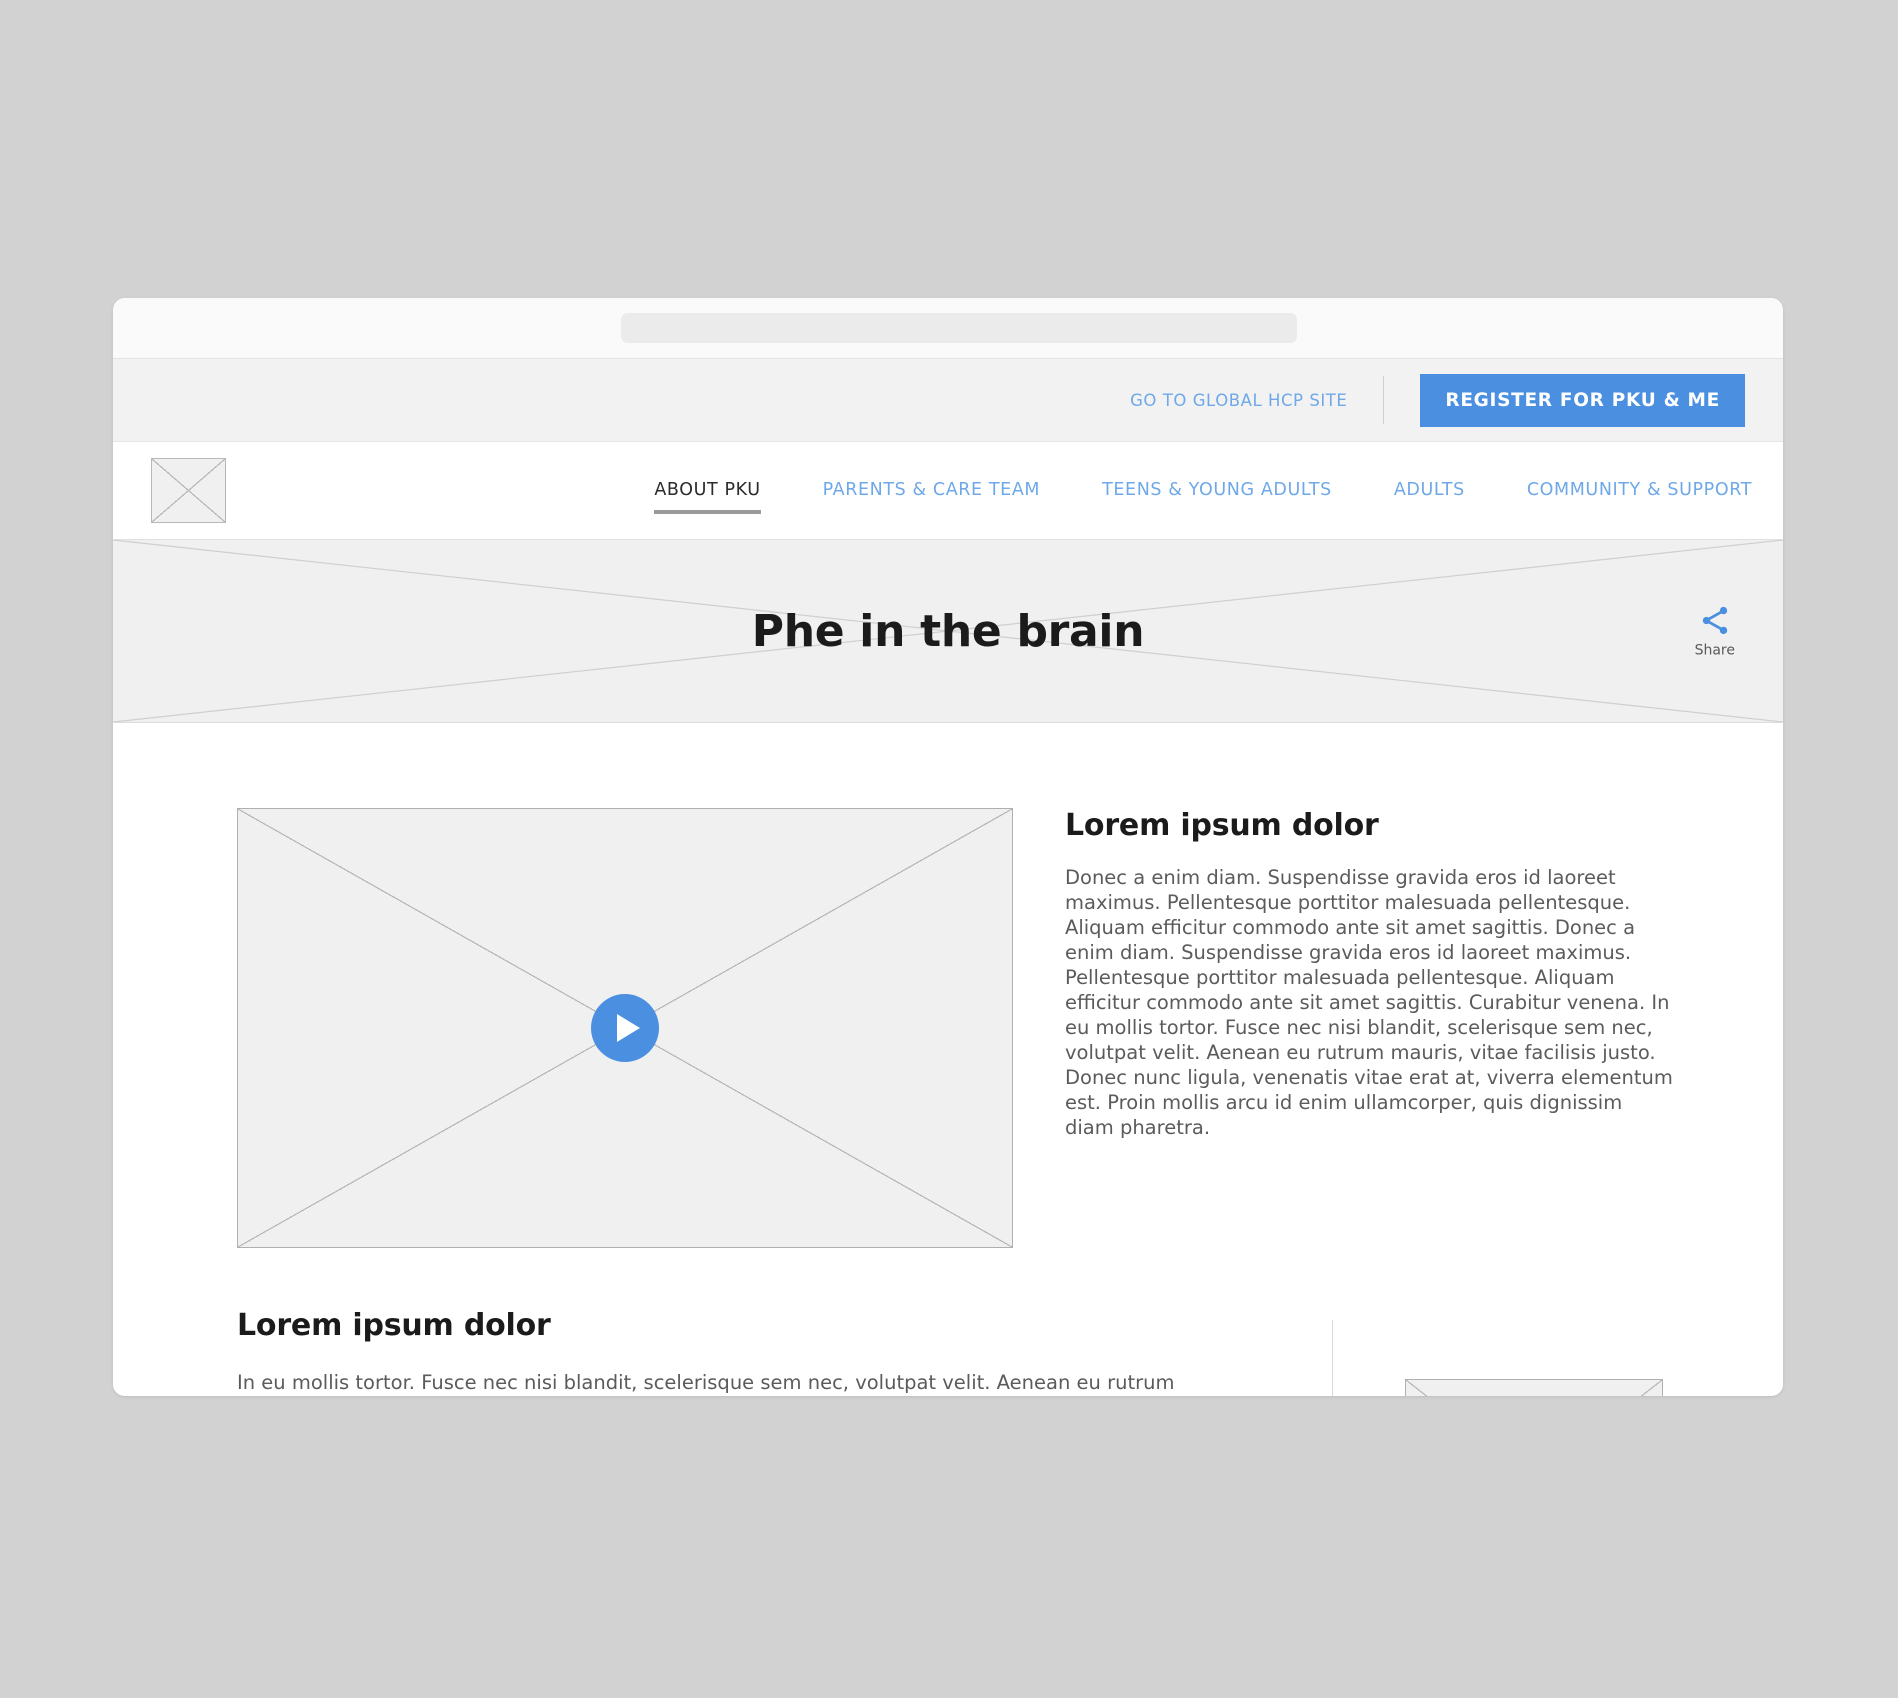  I want to click on nav-item-teens-young-adults: TEENS & YOUNG ADULTS, so click(1217, 490).